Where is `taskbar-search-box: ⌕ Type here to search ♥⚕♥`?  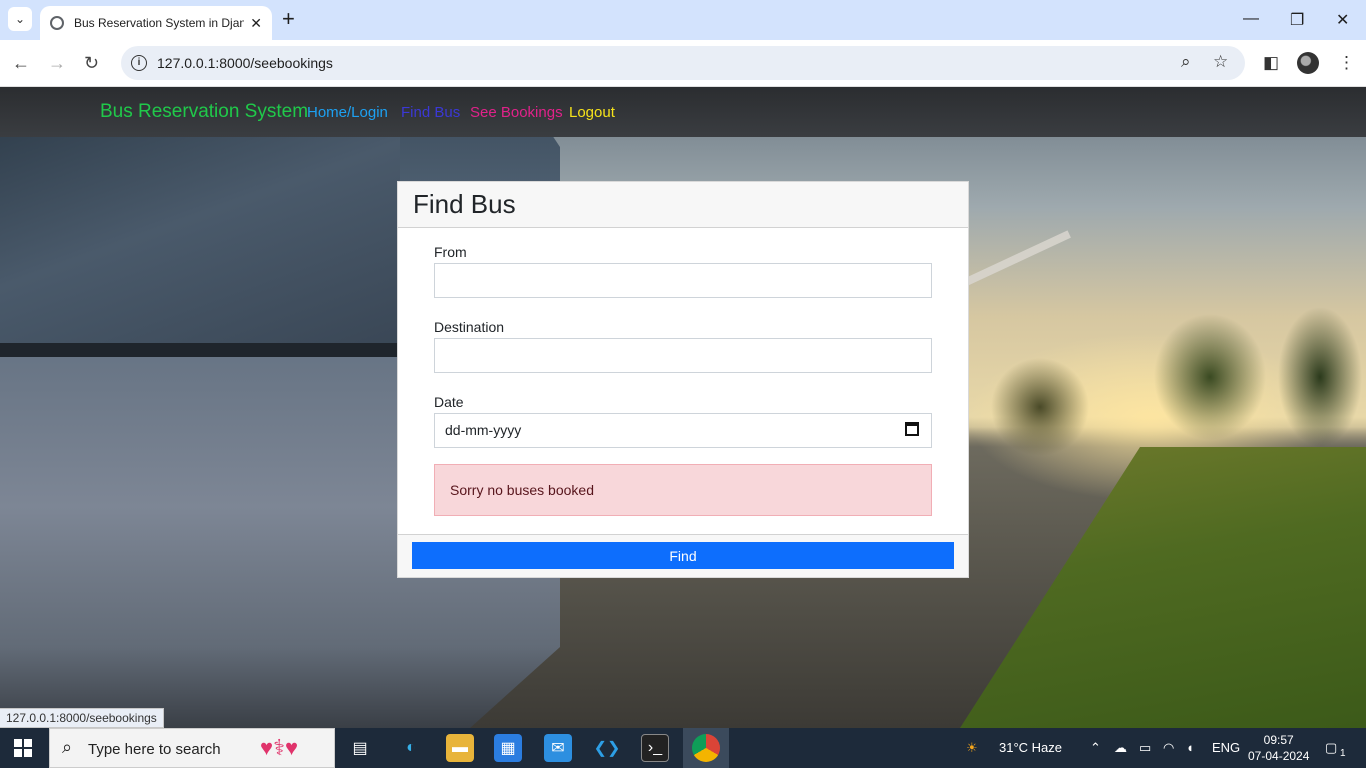 taskbar-search-box: ⌕ Type here to search ♥⚕♥ is located at coordinates (192, 748).